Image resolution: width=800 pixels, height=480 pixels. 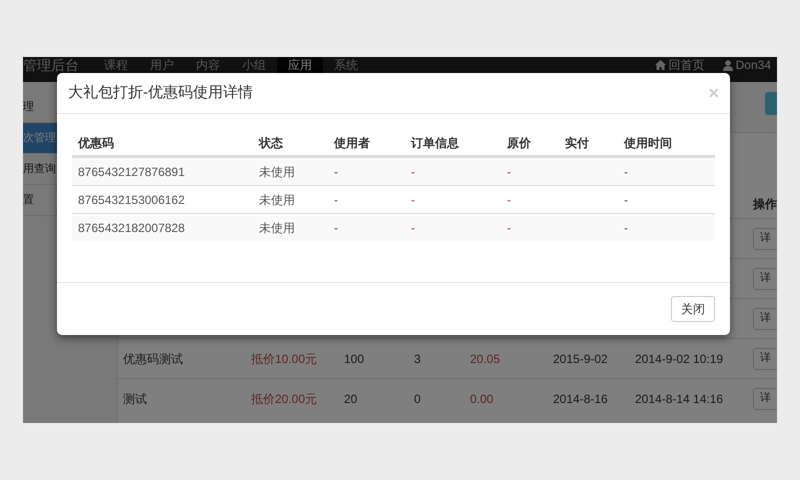 I want to click on table-cell: 8765432182007828, so click(x=131, y=227).